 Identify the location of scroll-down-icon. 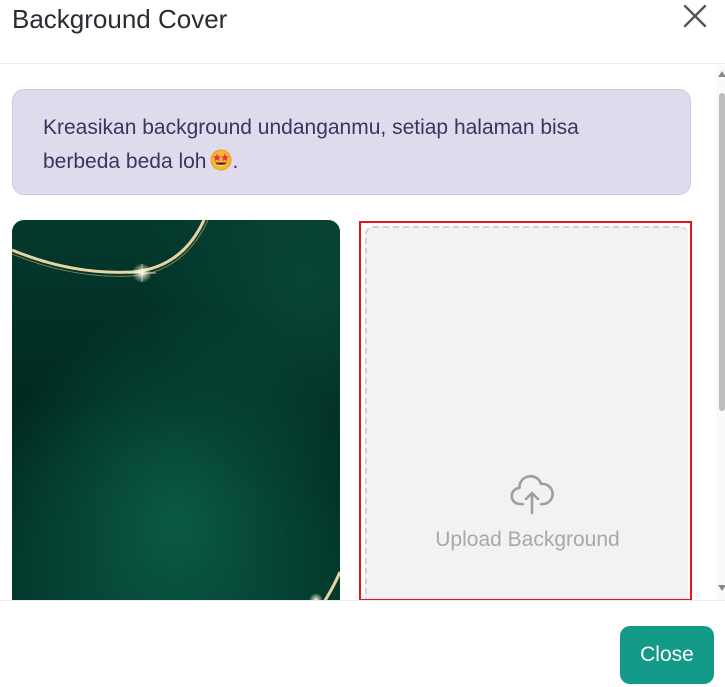
(721, 588).